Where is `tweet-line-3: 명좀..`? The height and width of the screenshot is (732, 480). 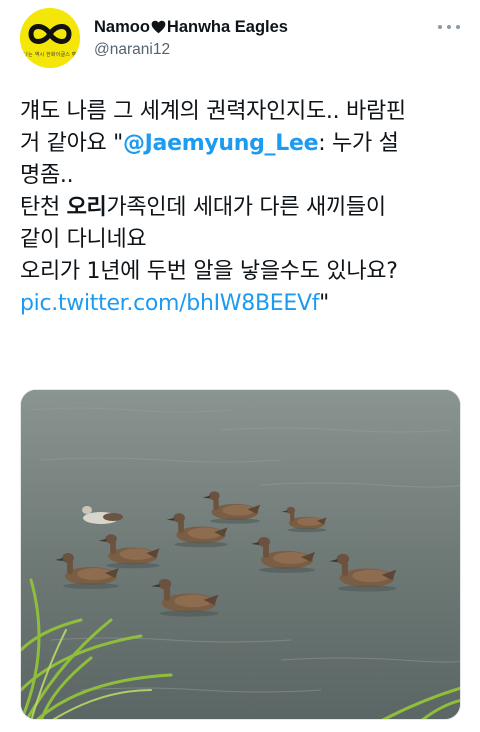
tweet-line-3: 명좀.. is located at coordinates (47, 175).